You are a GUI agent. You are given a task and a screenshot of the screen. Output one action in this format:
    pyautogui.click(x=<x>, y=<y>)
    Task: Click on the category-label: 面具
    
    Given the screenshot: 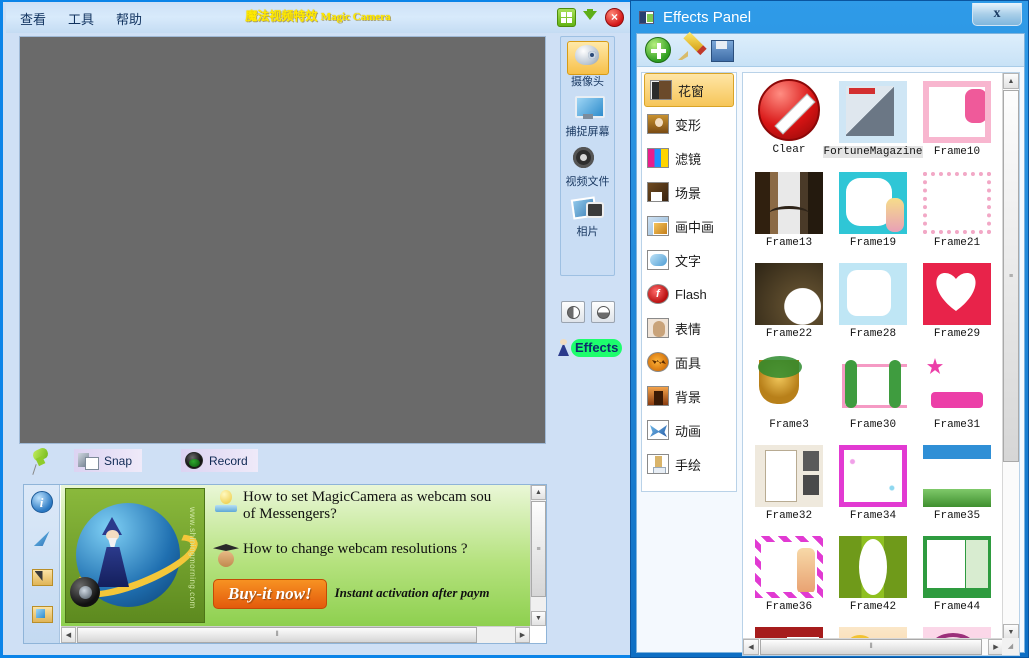 What is the action you would take?
    pyautogui.click(x=688, y=363)
    